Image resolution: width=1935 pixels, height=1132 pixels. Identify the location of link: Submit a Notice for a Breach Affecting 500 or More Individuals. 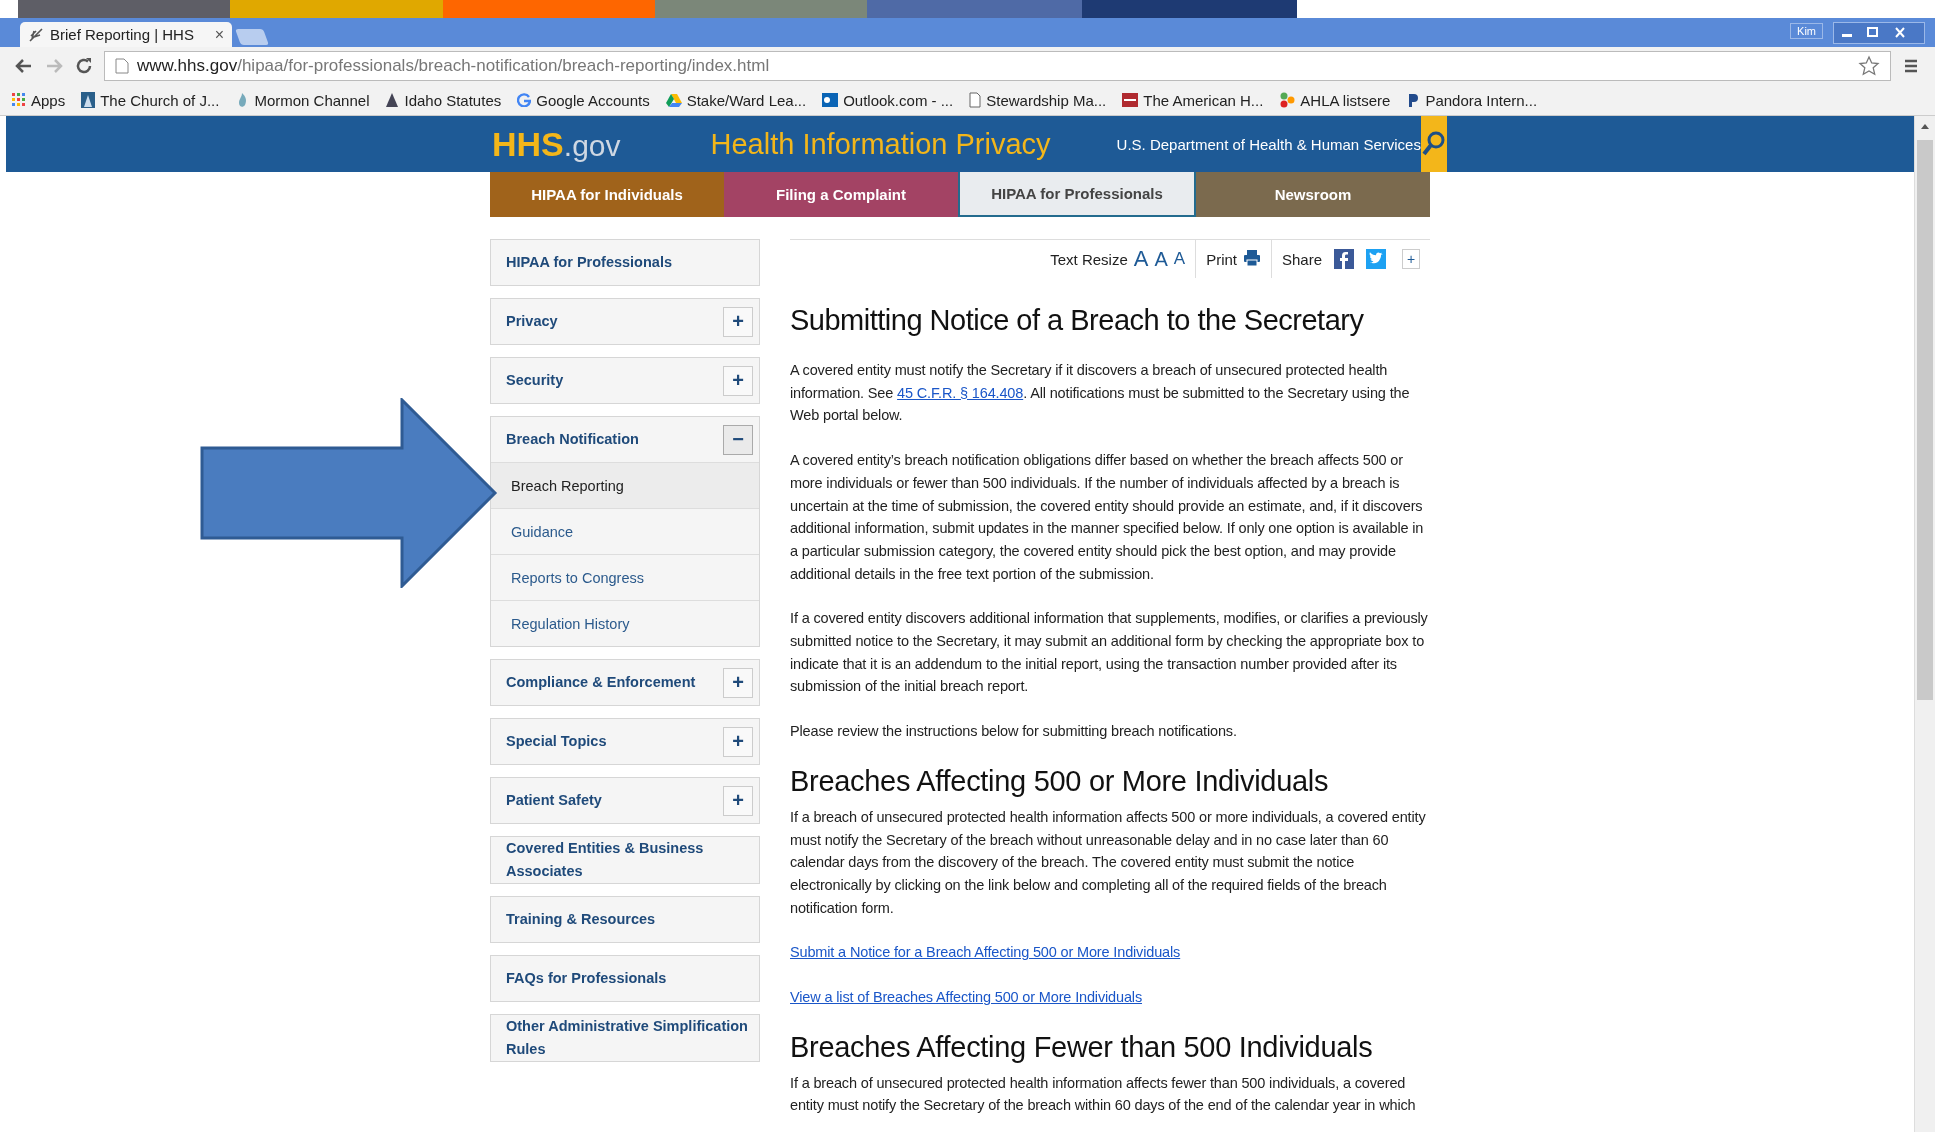
(985, 952).